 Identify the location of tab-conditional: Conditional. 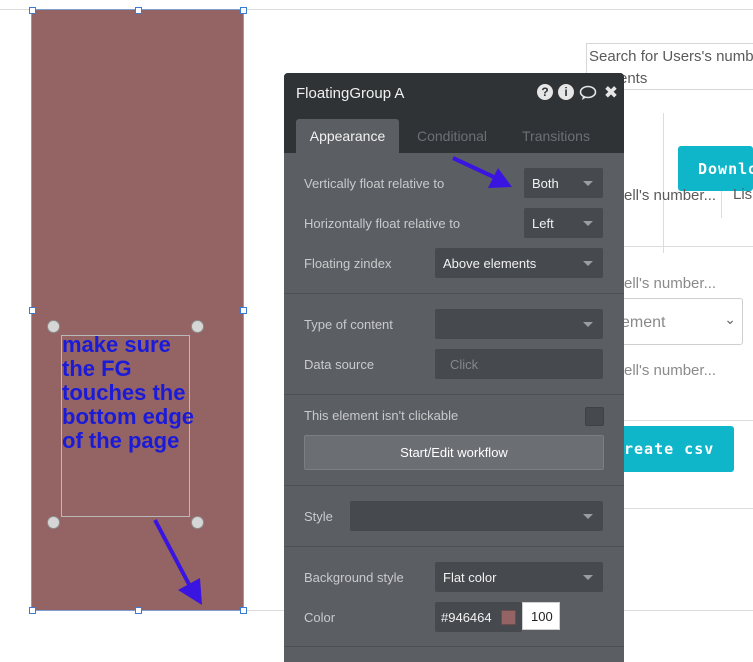
(452, 136).